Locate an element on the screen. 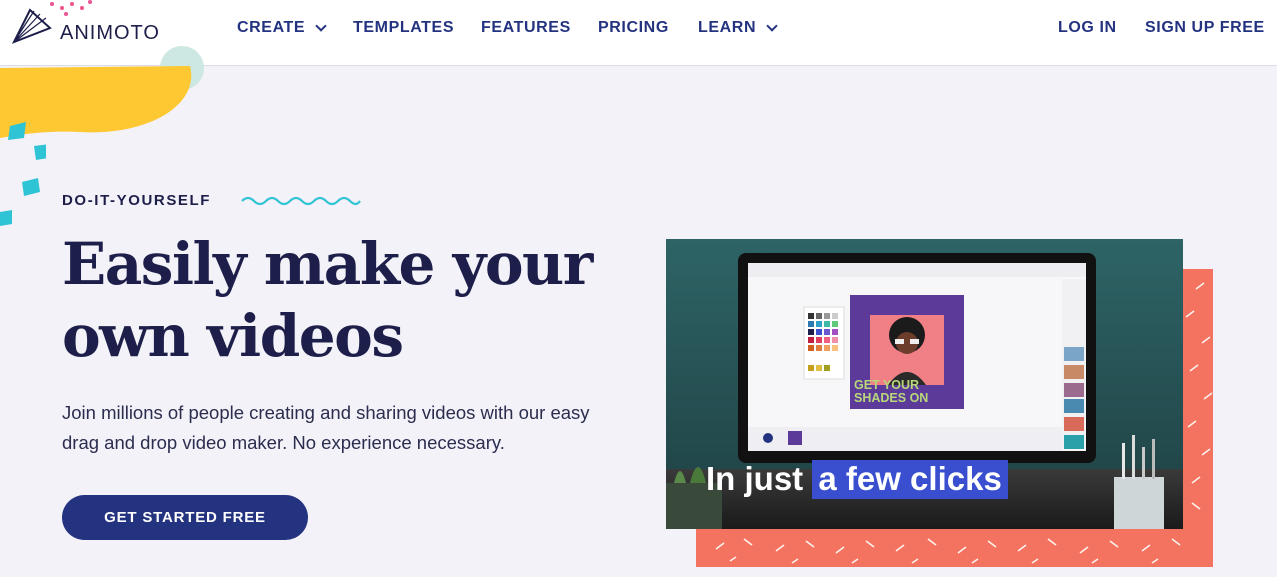  poster-text-line-1: GET YOUR is located at coordinates (886, 385).